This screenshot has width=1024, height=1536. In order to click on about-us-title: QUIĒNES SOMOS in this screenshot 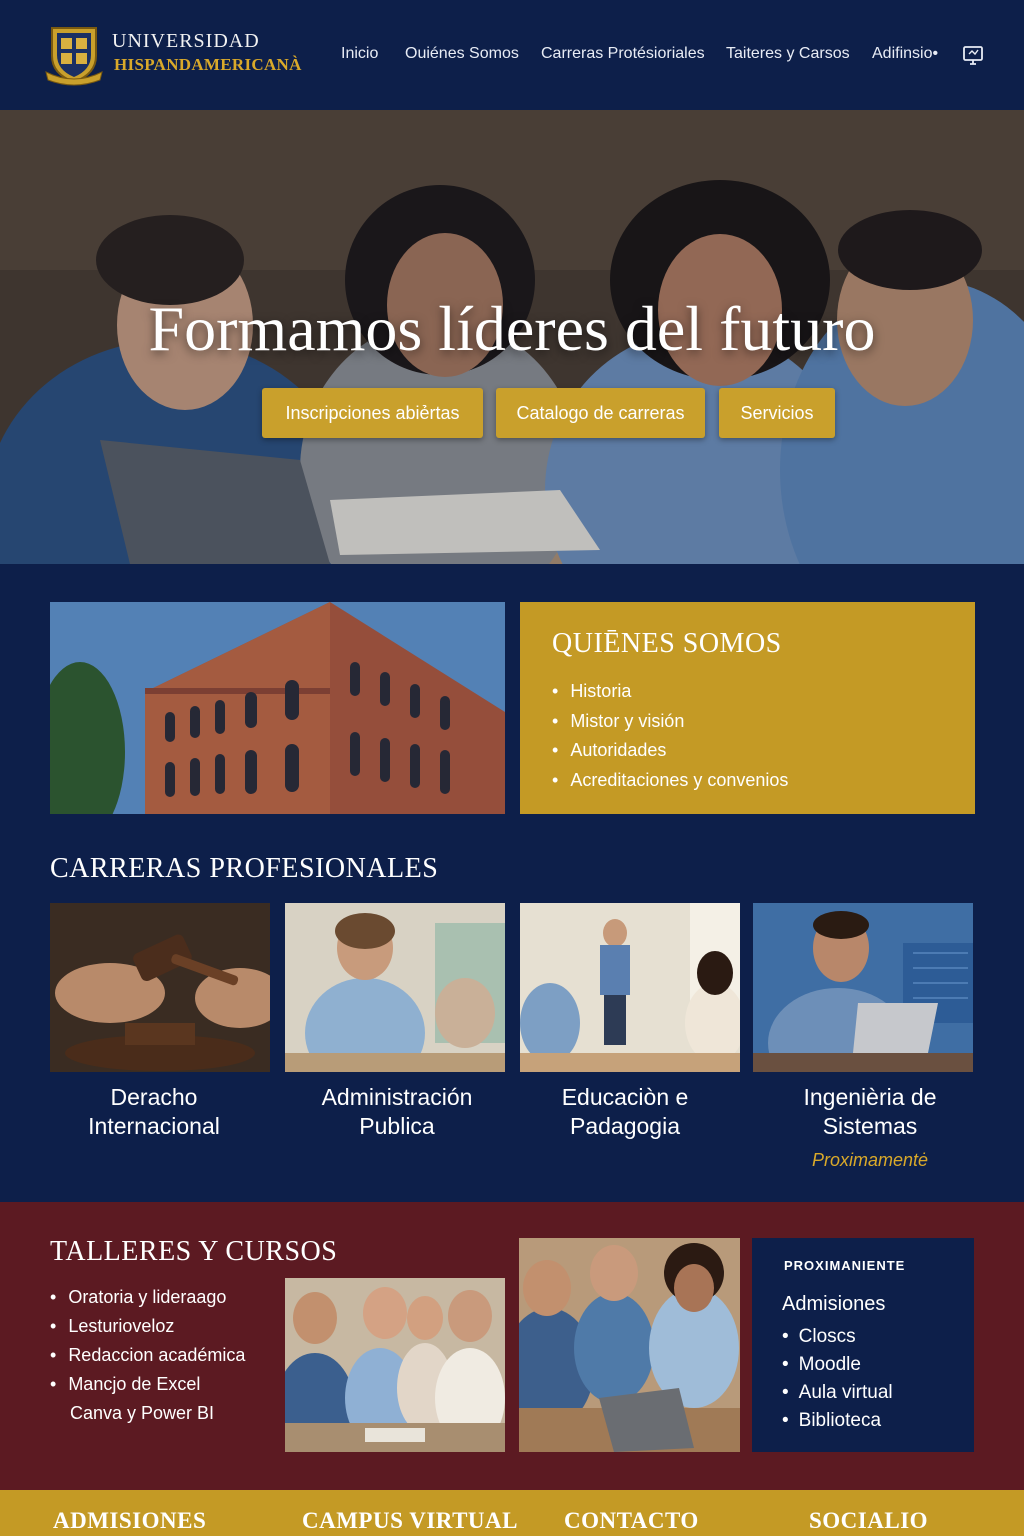, I will do `click(667, 643)`.